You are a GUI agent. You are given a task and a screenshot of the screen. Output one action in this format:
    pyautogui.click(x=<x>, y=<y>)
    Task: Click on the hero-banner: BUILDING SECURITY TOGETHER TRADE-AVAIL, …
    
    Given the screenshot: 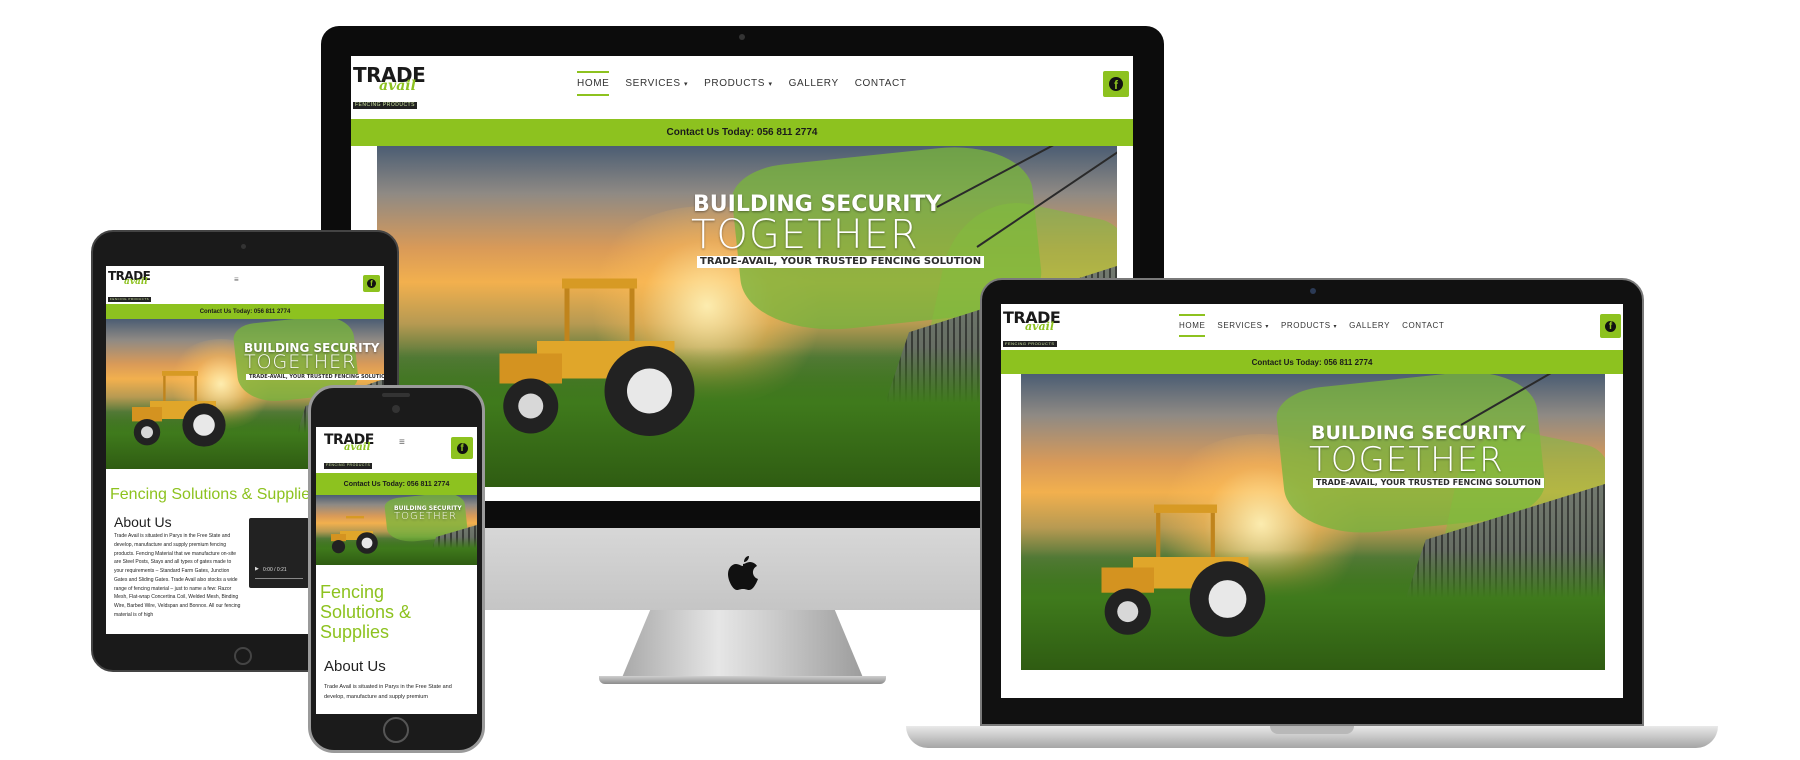 What is the action you would take?
    pyautogui.click(x=1313, y=522)
    